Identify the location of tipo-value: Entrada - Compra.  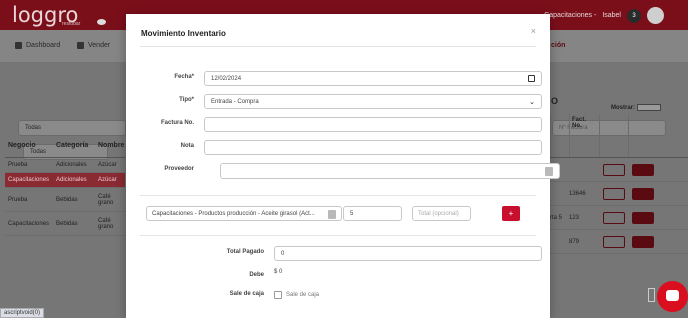
(235, 101).